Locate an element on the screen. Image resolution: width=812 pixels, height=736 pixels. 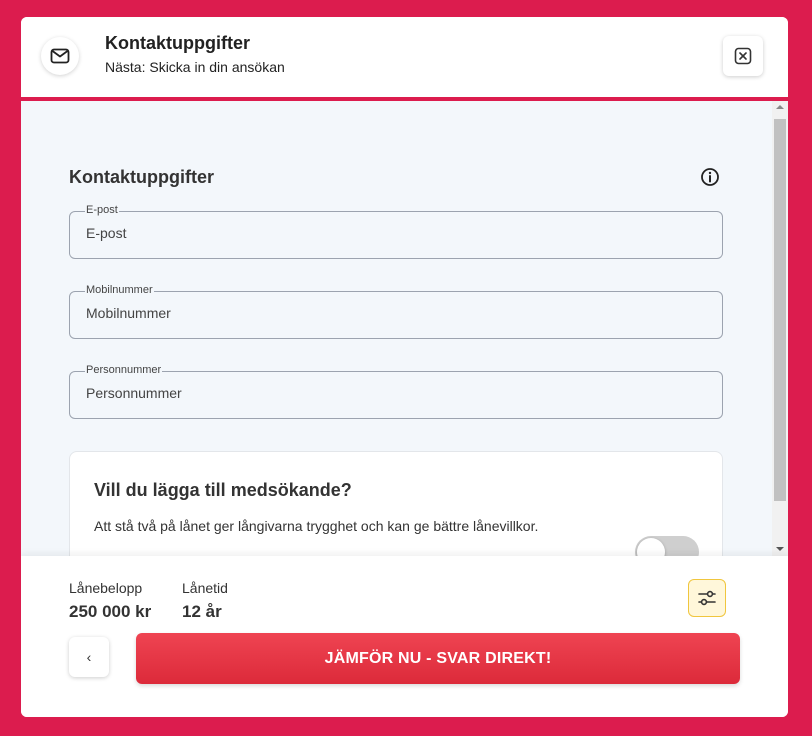
loan-amount-label: Lånebelopp is located at coordinates (106, 588).